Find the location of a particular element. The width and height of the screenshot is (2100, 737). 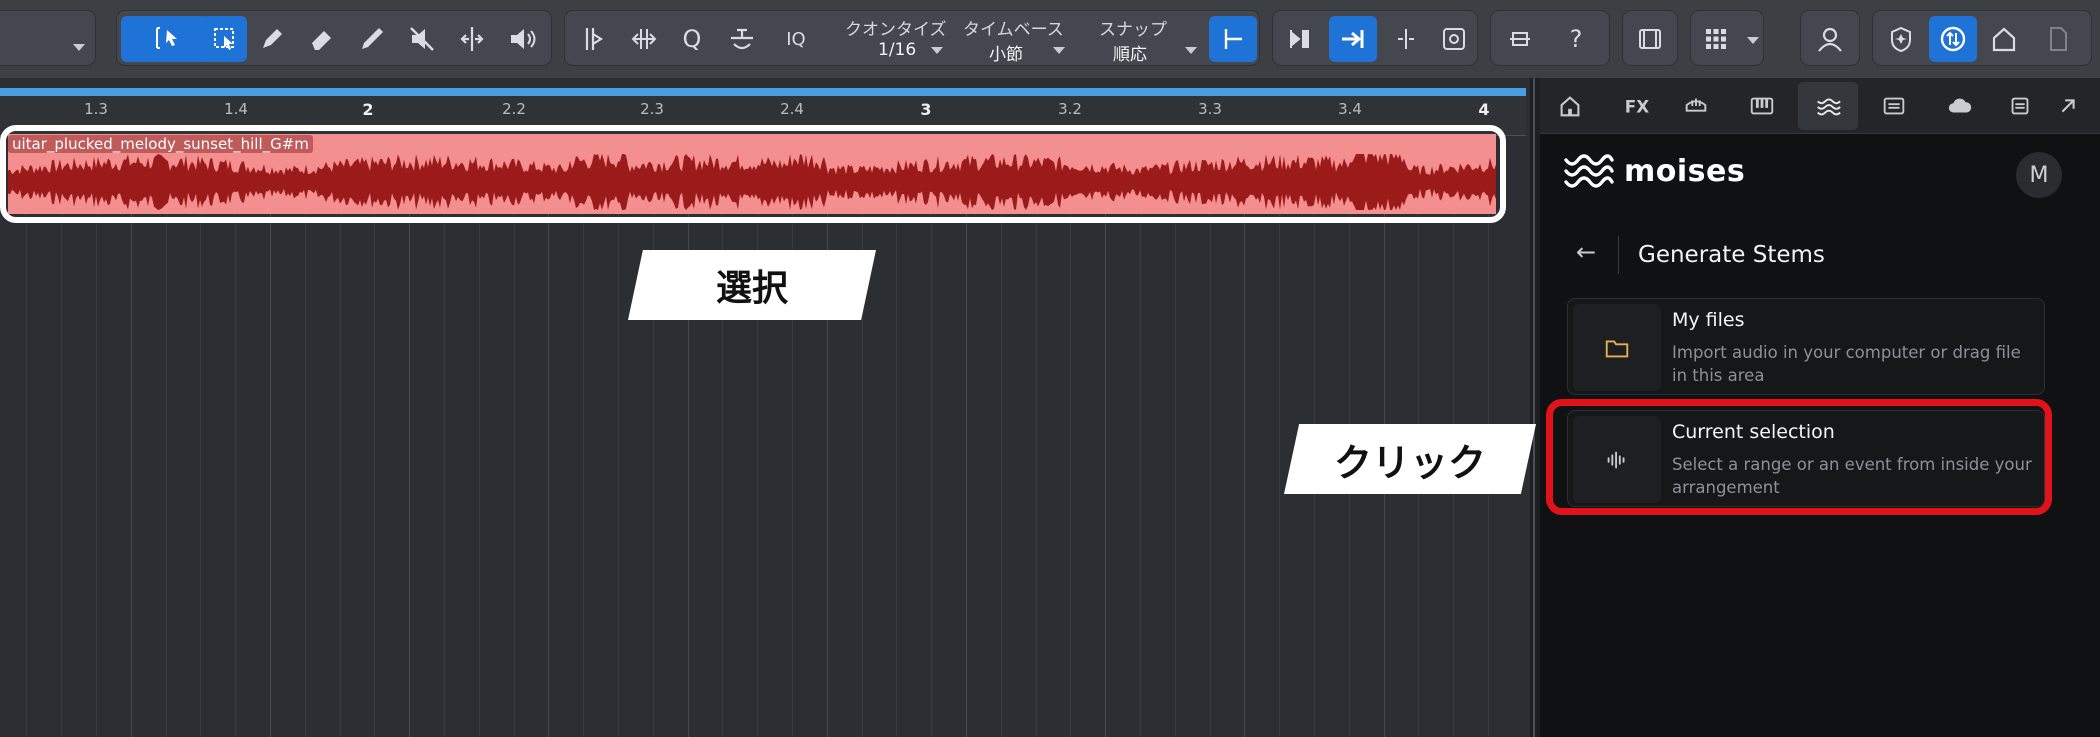

svg-text: FX is located at coordinates (1637, 107).